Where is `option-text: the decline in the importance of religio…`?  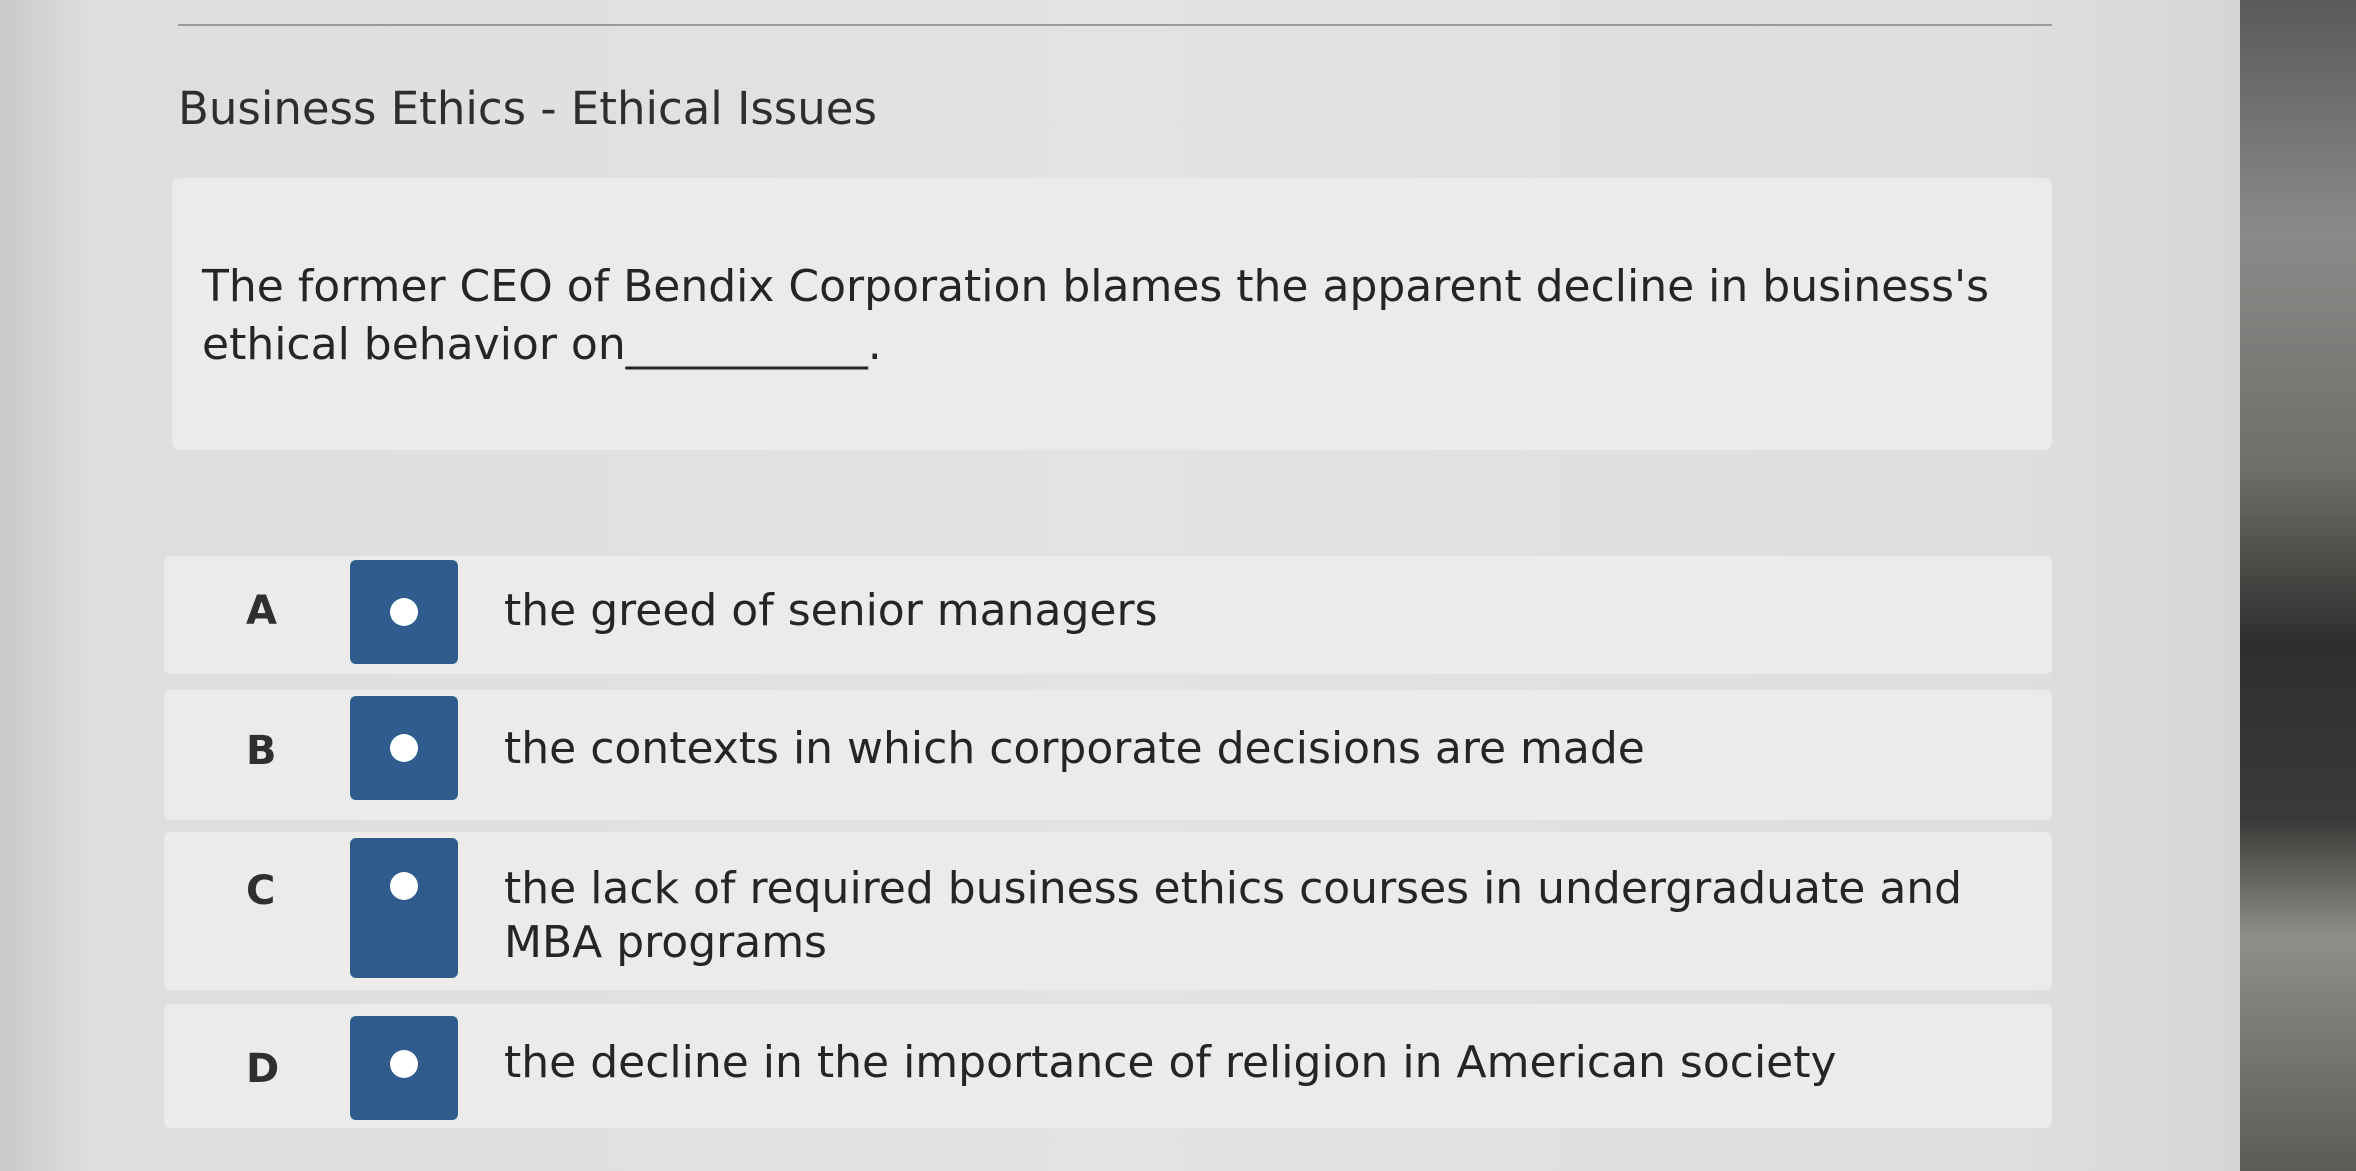
option-text: the decline in the importance of religio… is located at coordinates (1170, 1062).